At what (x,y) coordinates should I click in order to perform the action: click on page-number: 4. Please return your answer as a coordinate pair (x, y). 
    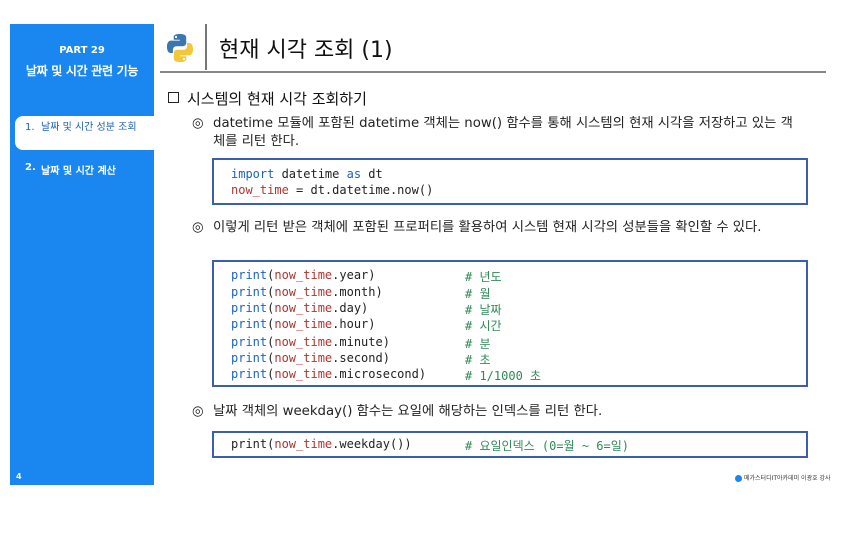
    Looking at the image, I should click on (19, 476).